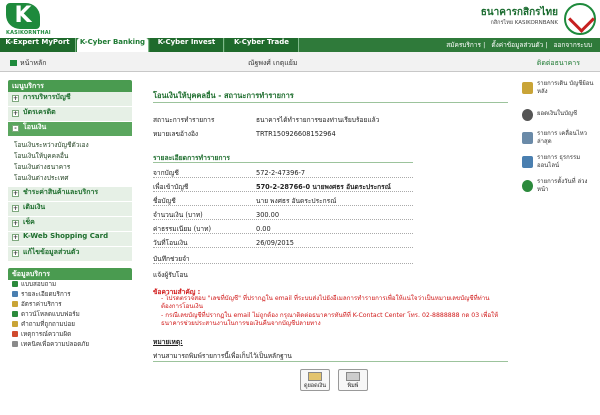 This screenshot has width=600, height=415. I want to click on kbank-logo: K KASIKORNTHAI, so click(28, 20).